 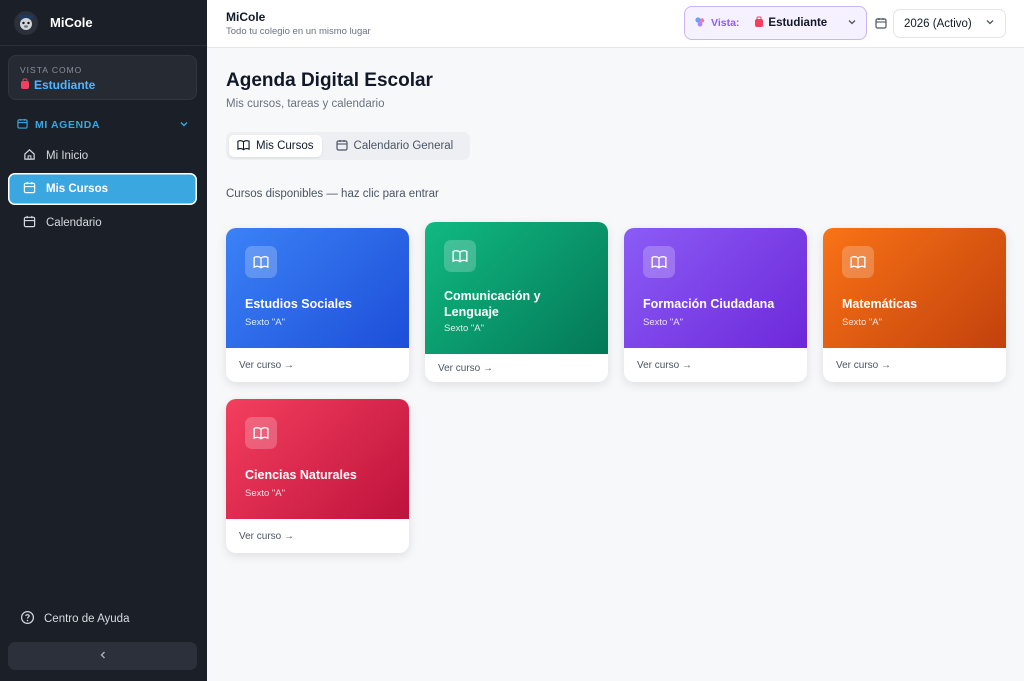 What do you see at coordinates (403, 146) in the screenshot?
I see `tab-label: Calendario General` at bounding box center [403, 146].